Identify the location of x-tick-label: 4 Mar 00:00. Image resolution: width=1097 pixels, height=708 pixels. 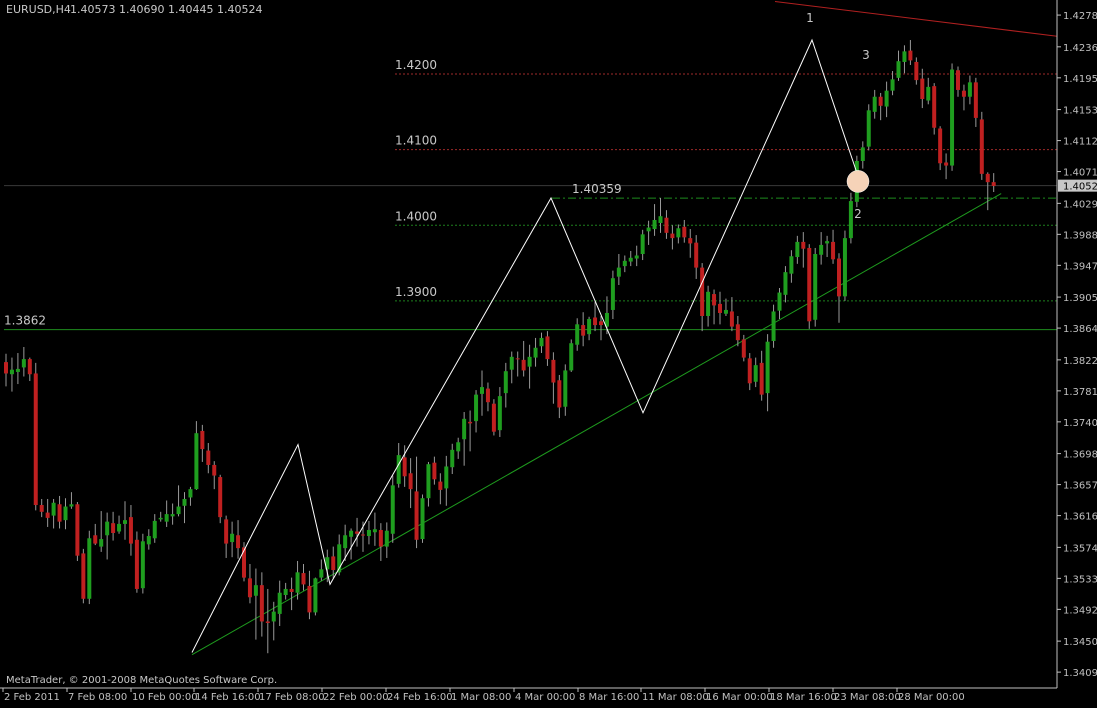
(545, 697).